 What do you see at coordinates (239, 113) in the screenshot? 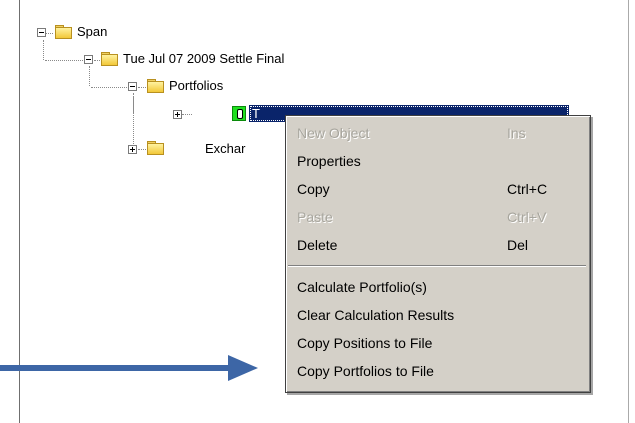
I see `portfolio-icon` at bounding box center [239, 113].